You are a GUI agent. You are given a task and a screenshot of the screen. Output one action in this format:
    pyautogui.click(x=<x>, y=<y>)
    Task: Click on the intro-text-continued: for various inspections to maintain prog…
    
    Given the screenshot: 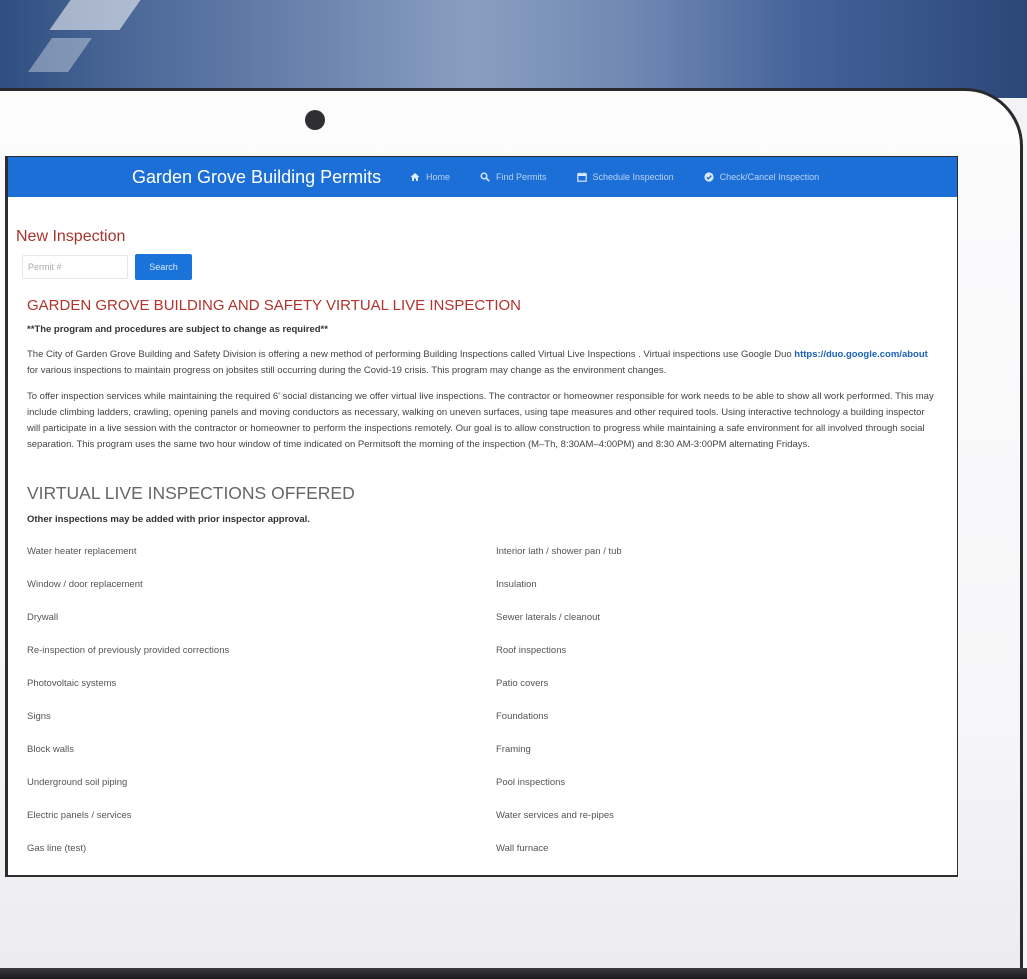 What is the action you would take?
    pyautogui.click(x=347, y=370)
    